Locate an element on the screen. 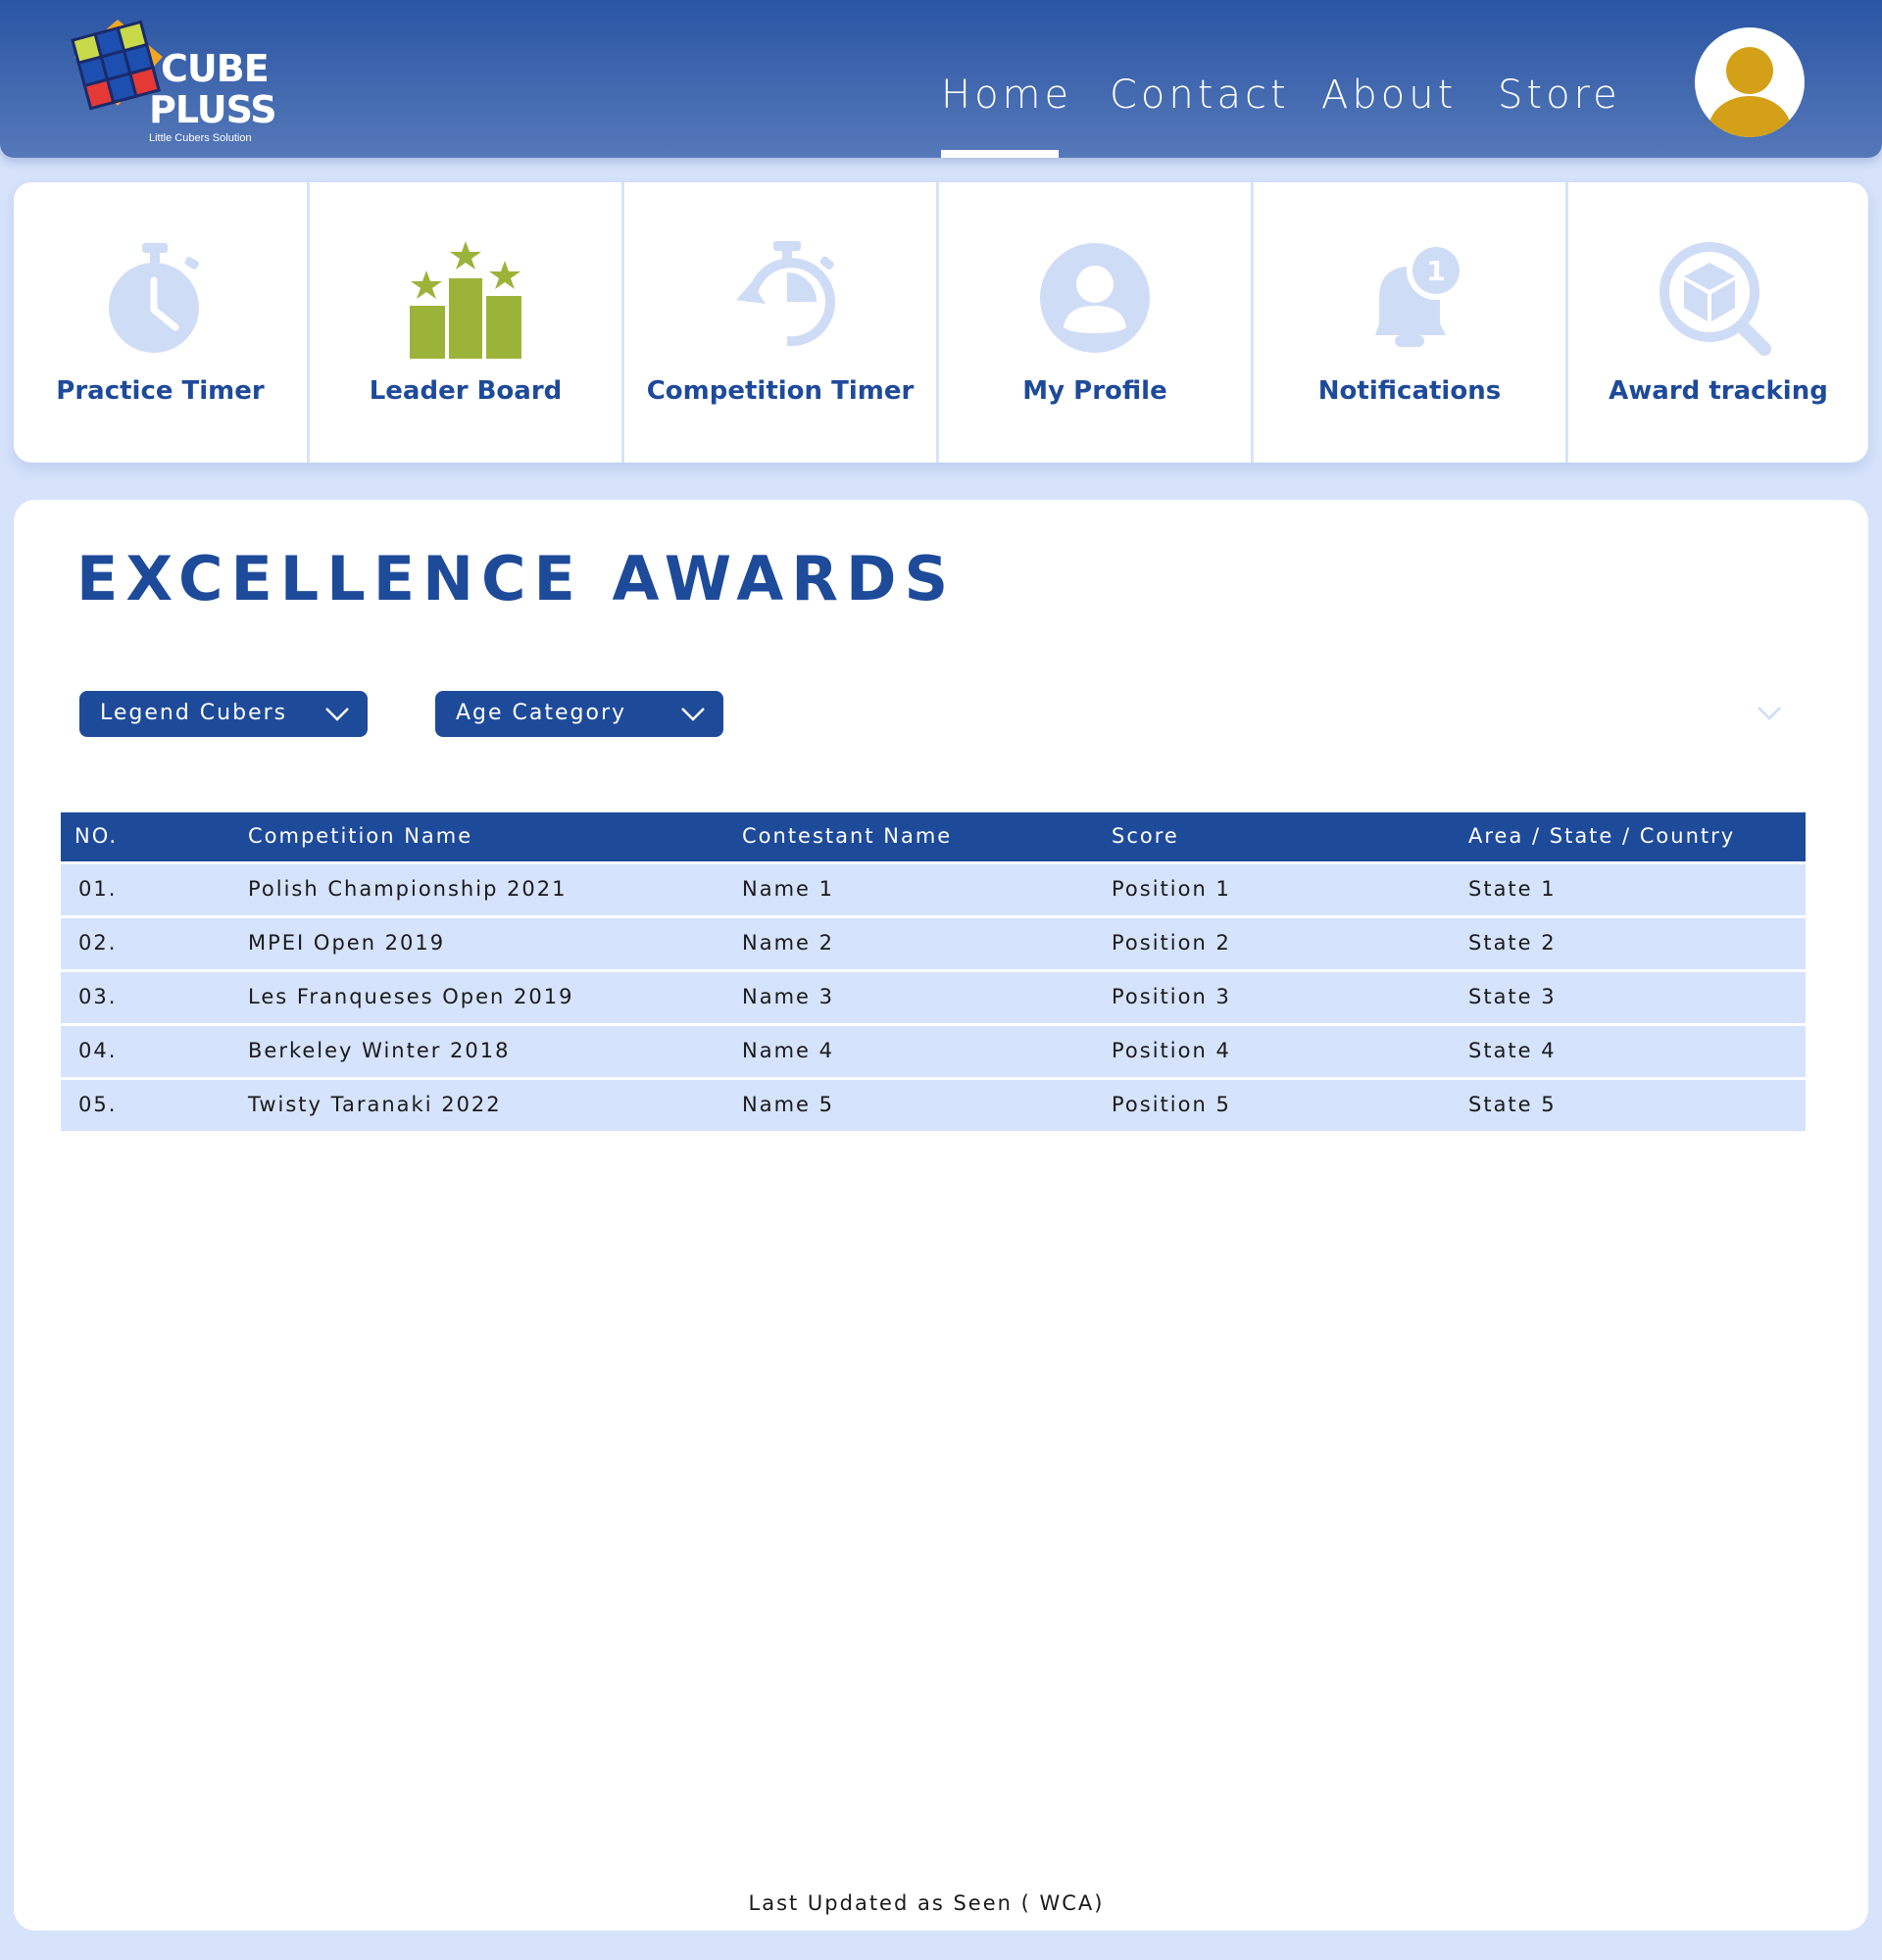  cell-area: State 1 is located at coordinates (1513, 889).